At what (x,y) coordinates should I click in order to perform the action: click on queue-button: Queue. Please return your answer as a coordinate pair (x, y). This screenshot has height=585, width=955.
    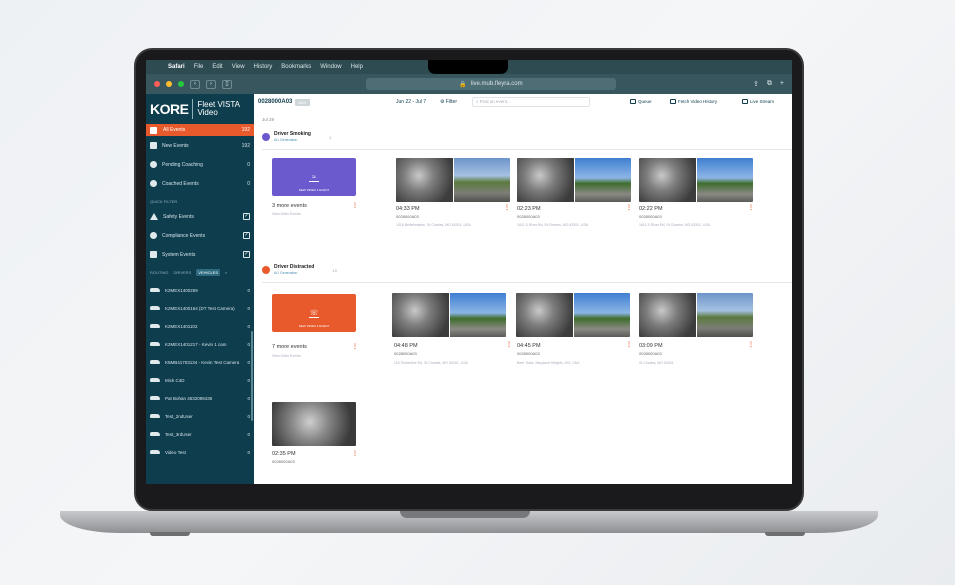
    Looking at the image, I should click on (641, 101).